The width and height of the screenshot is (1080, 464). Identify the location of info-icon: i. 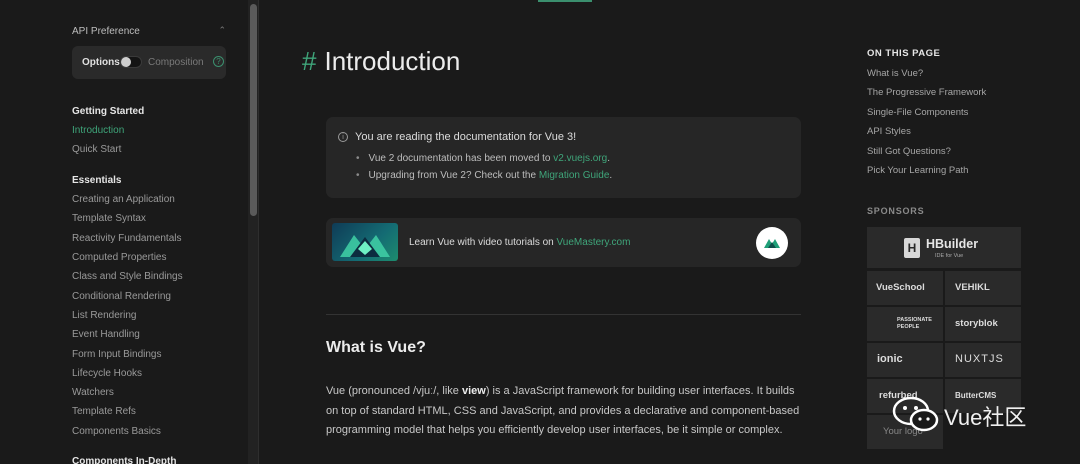
(343, 137).